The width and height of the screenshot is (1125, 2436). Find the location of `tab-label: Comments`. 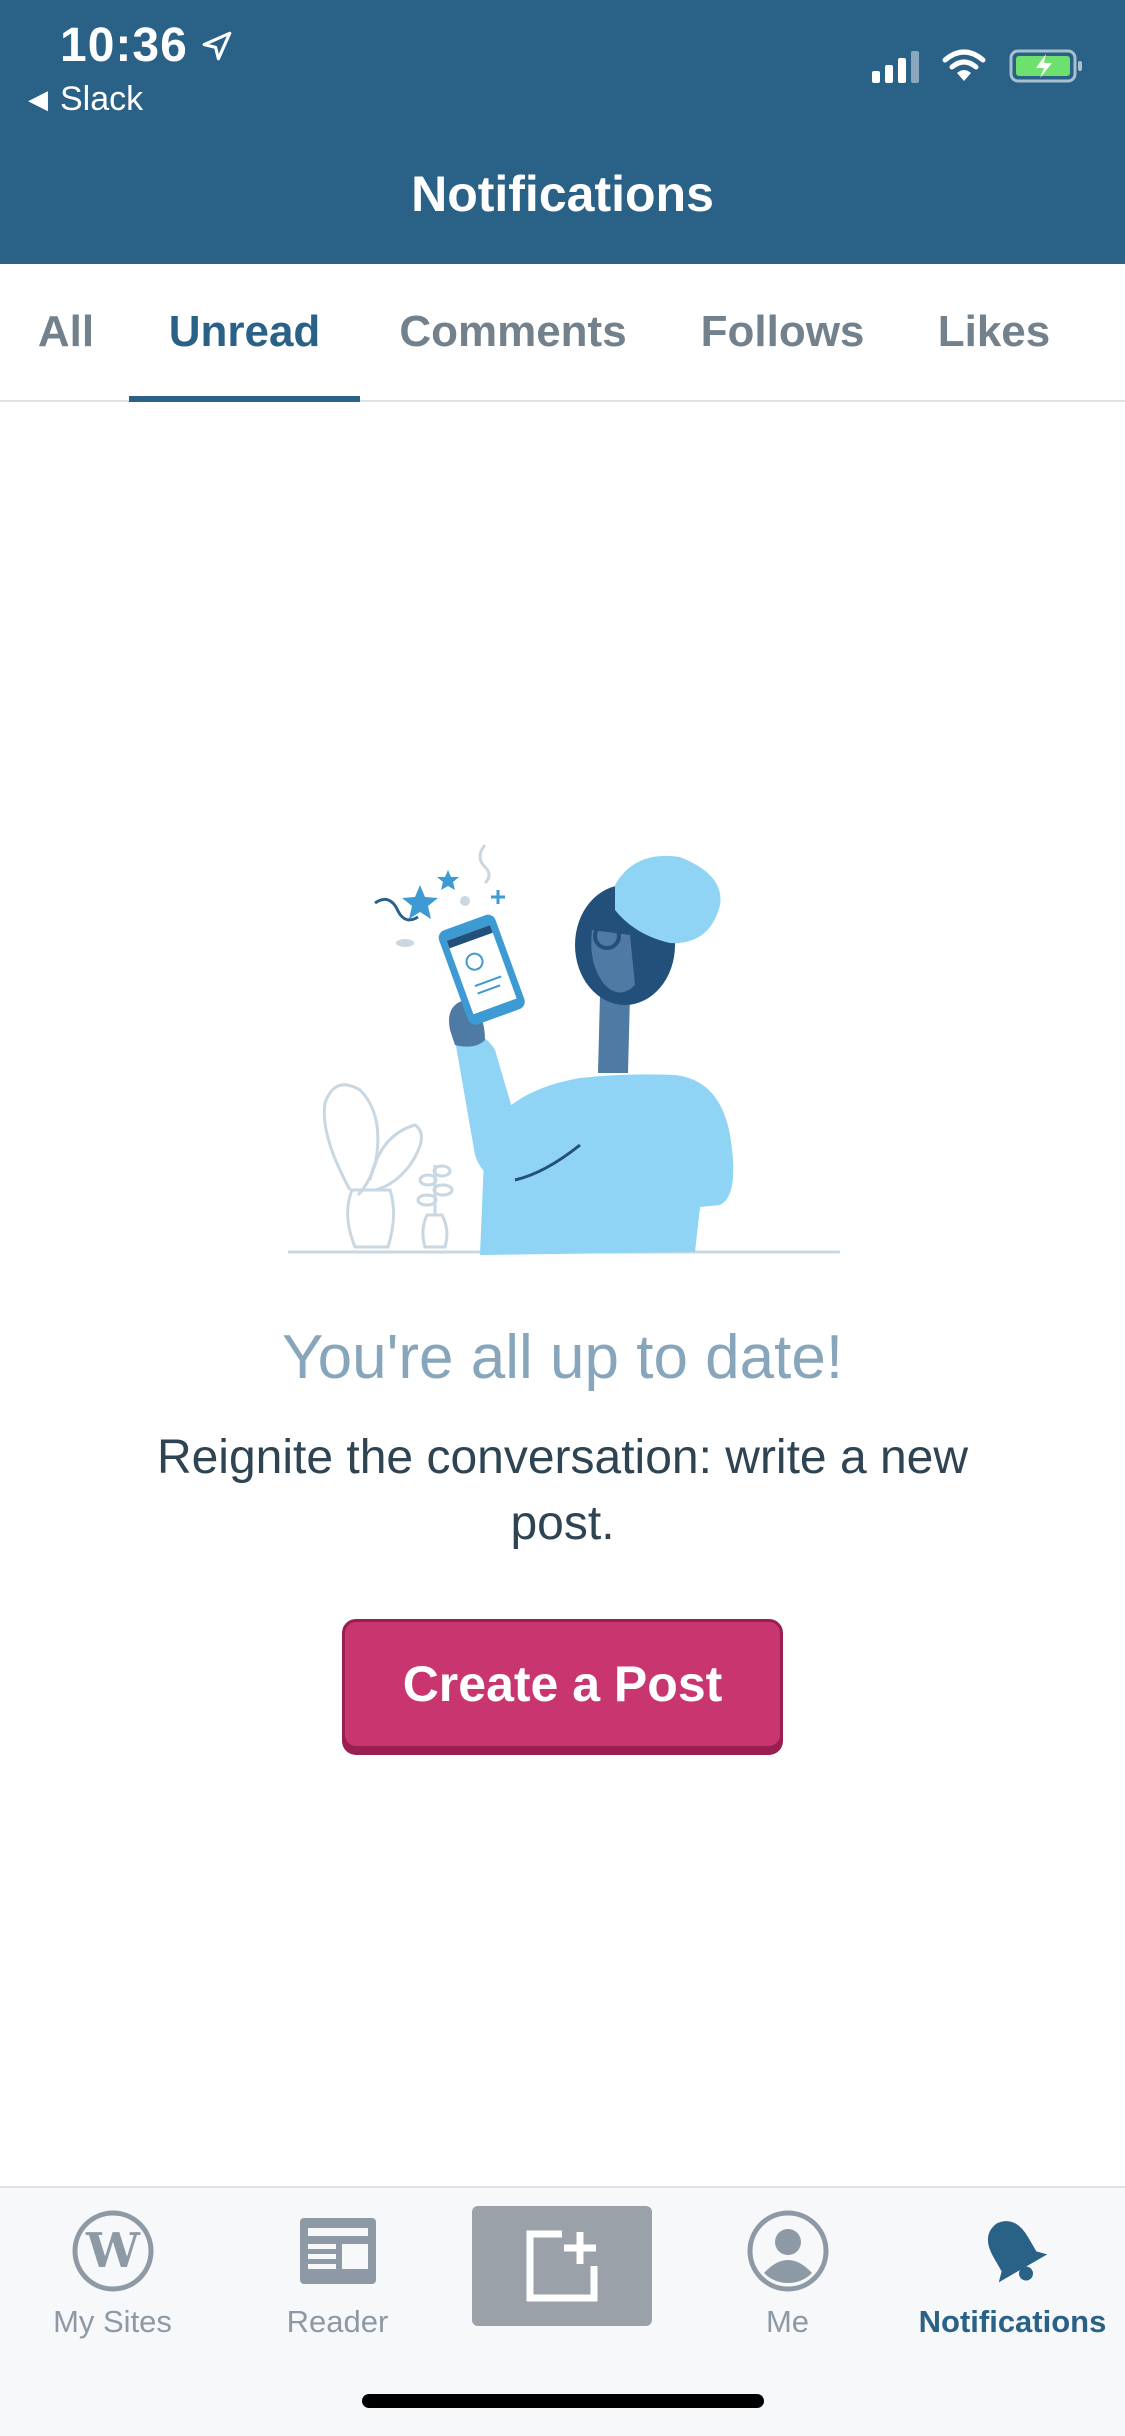

tab-label: Comments is located at coordinates (513, 331).